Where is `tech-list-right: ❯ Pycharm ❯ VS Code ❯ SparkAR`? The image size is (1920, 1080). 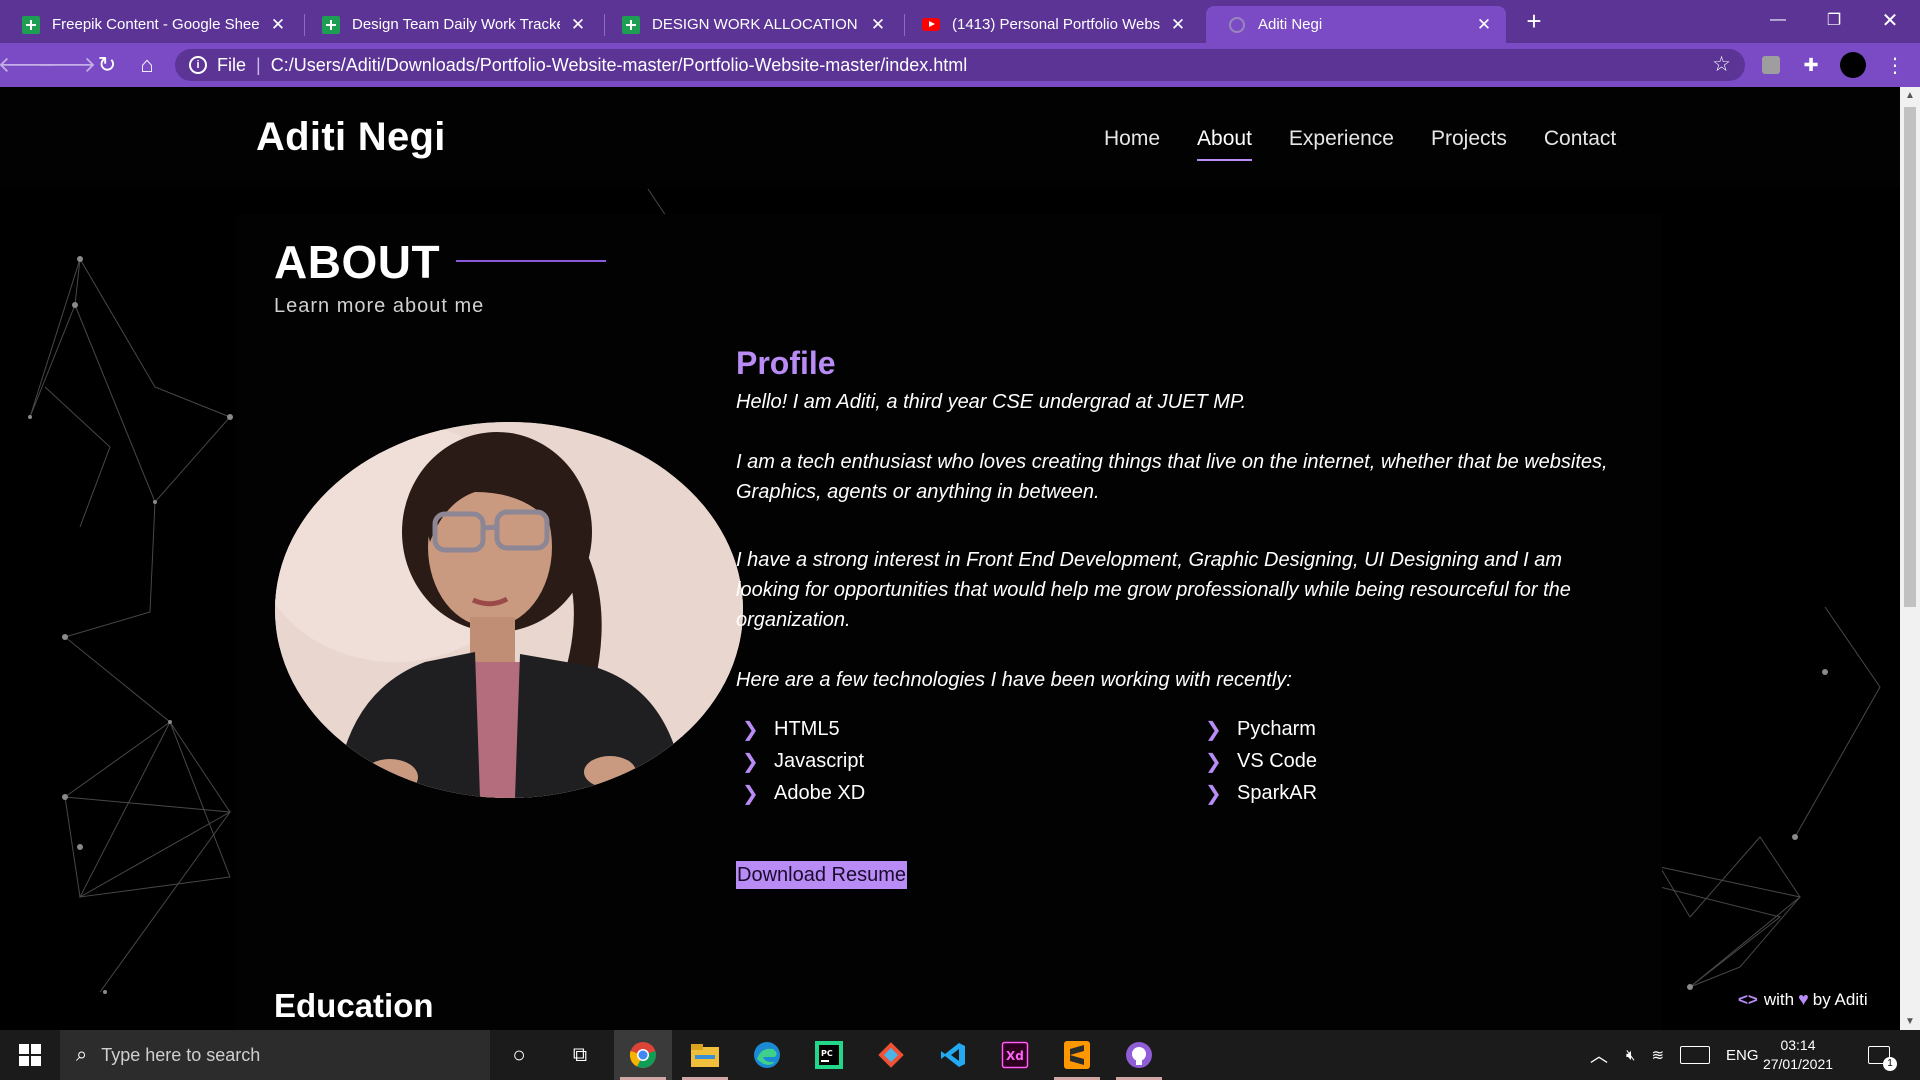
tech-list-right: ❯ Pycharm ❯ VS Code ❯ SparkAR is located at coordinates (1261, 761).